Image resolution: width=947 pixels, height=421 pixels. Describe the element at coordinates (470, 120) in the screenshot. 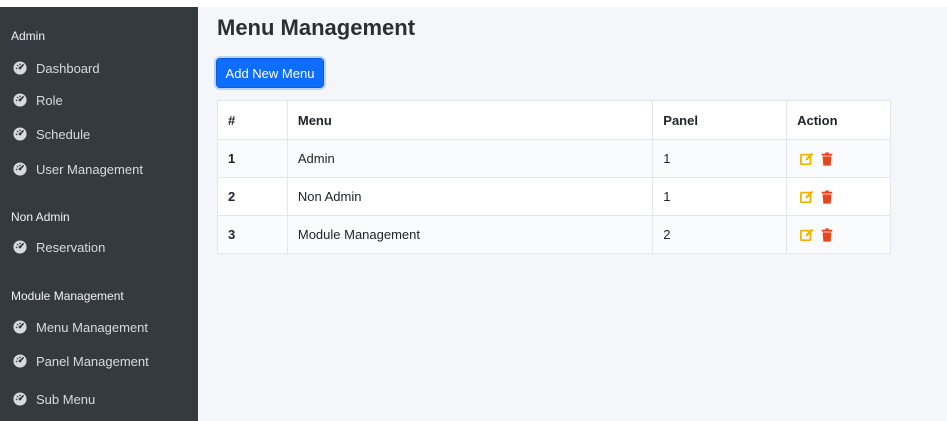

I see `column-header-menu: Menu` at that location.